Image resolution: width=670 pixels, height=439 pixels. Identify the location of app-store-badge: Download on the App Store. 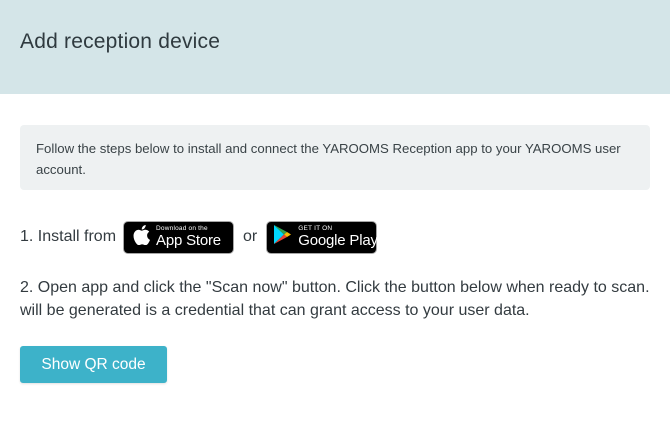
(179, 237).